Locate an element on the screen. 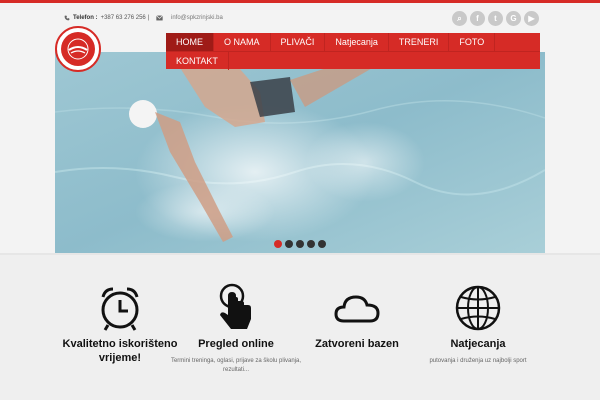 This screenshot has width=600, height=400. slider-dots is located at coordinates (300, 244).